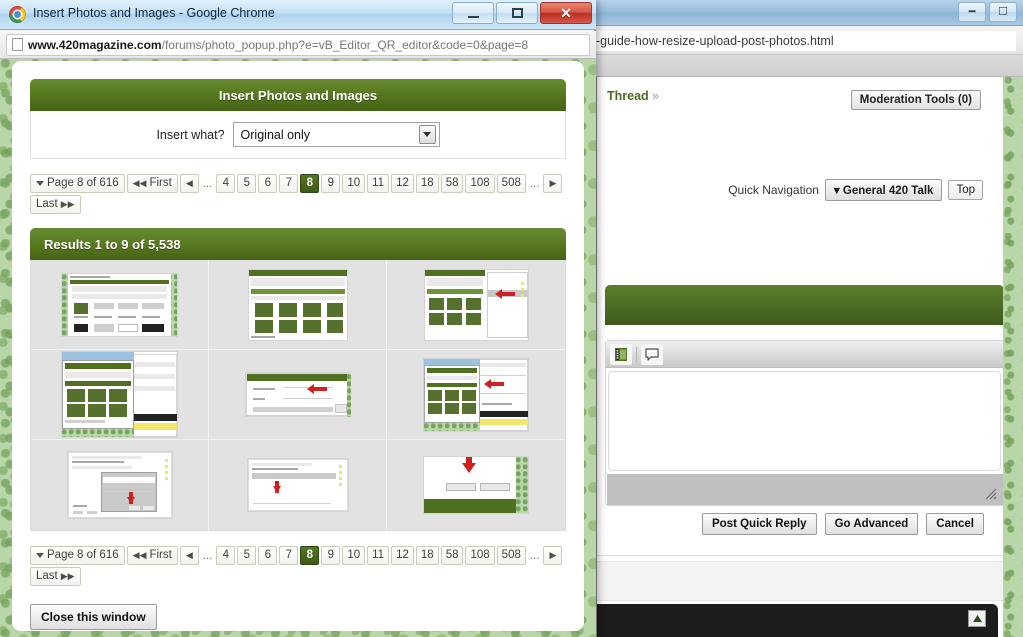 The width and height of the screenshot is (1023, 637). What do you see at coordinates (189, 555) in the screenshot?
I see `prev-page-button-bottom: ◀` at bounding box center [189, 555].